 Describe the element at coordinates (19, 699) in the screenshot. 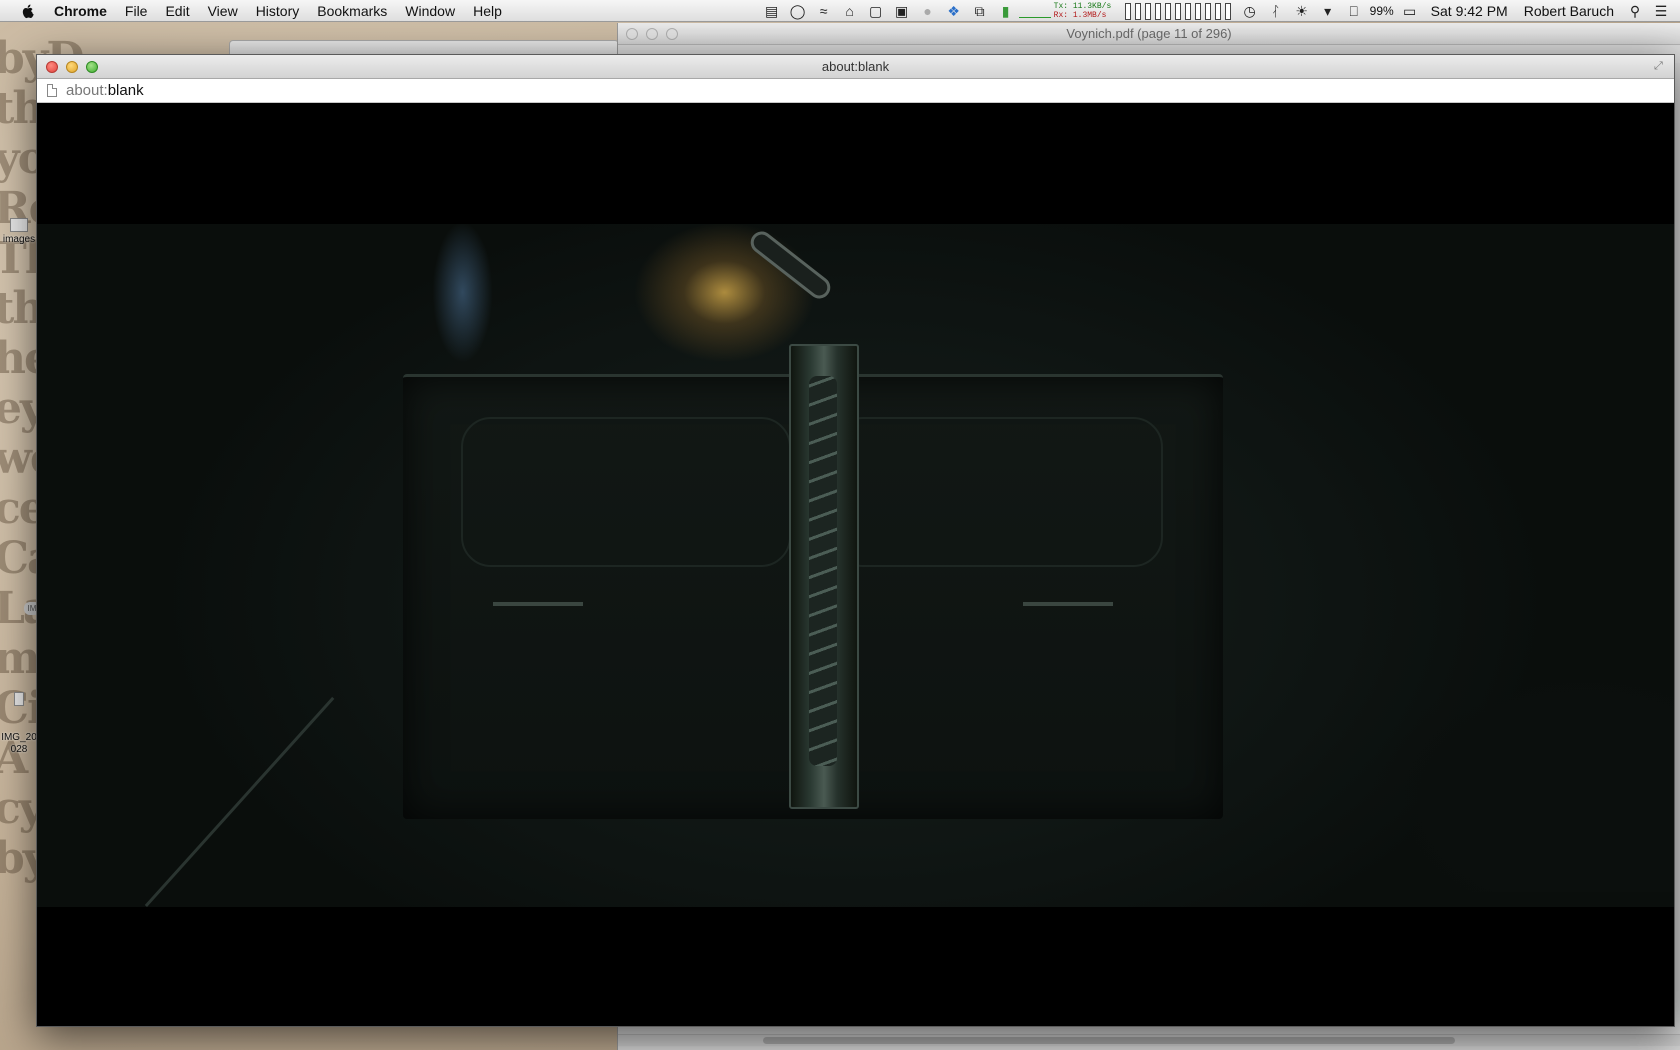

I see `image-file-icon` at that location.